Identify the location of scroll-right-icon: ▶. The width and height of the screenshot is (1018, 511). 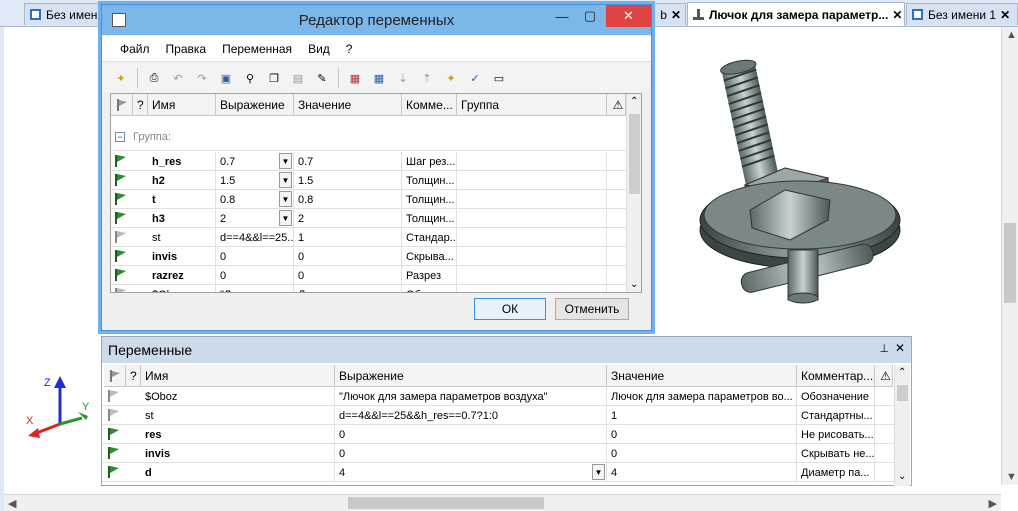
(993, 503).